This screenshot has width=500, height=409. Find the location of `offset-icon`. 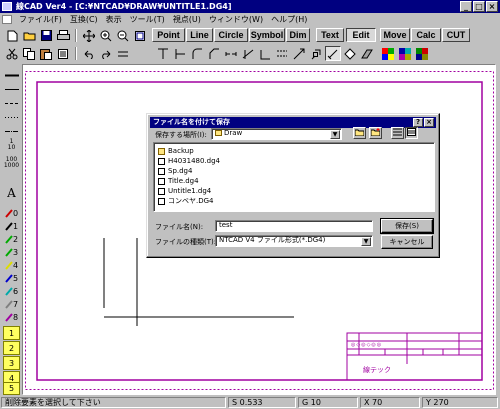

offset-icon is located at coordinates (282, 53).